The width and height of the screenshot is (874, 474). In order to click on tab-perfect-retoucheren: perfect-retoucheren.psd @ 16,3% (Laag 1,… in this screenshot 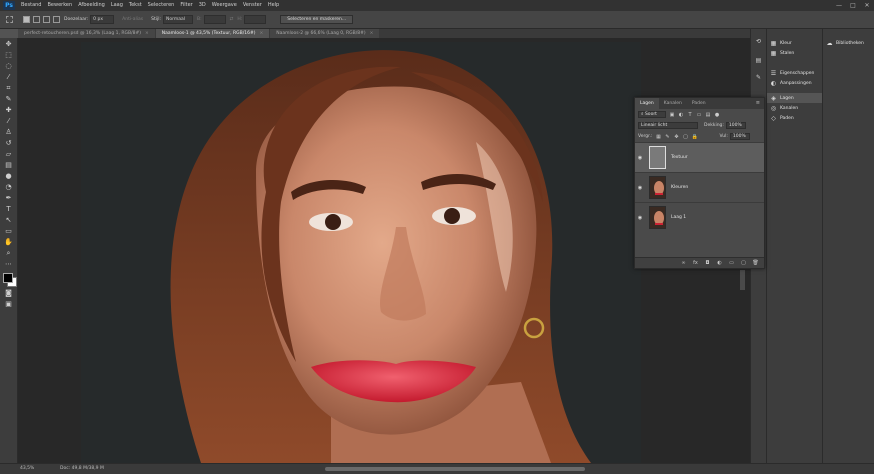, I will do `click(86, 33)`.